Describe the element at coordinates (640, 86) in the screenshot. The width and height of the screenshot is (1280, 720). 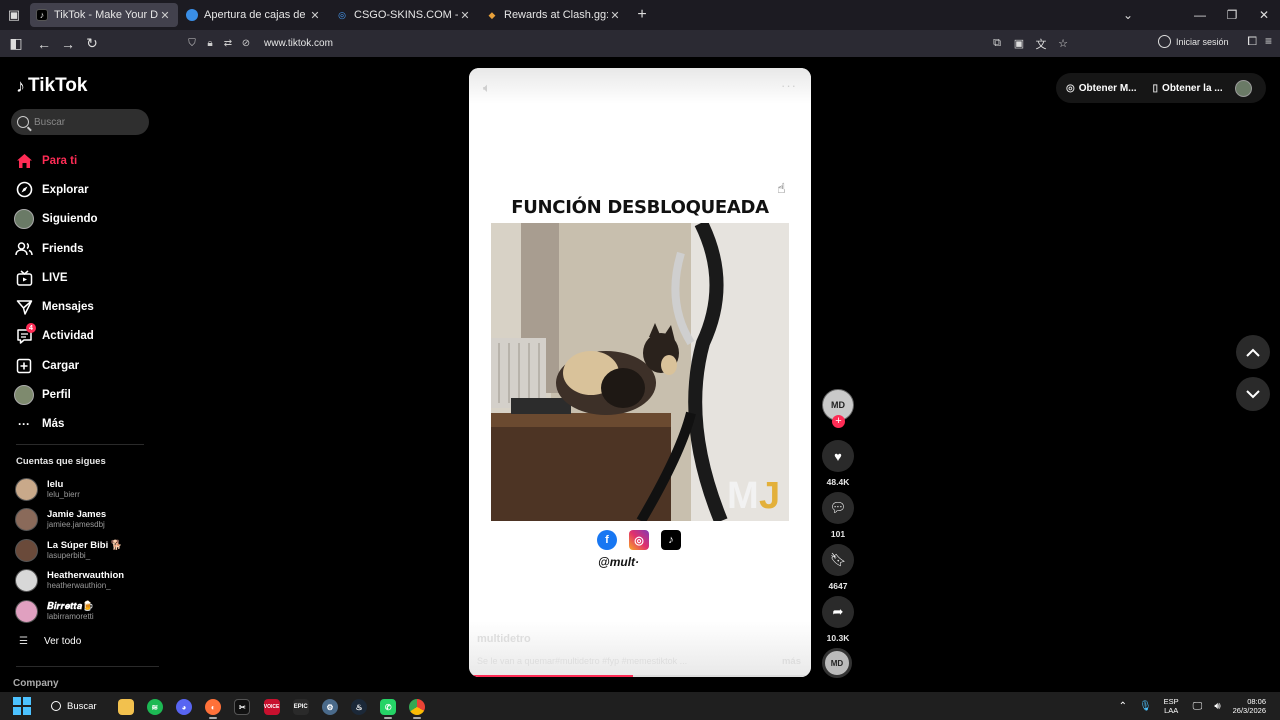
I see `video-top-bar` at that location.